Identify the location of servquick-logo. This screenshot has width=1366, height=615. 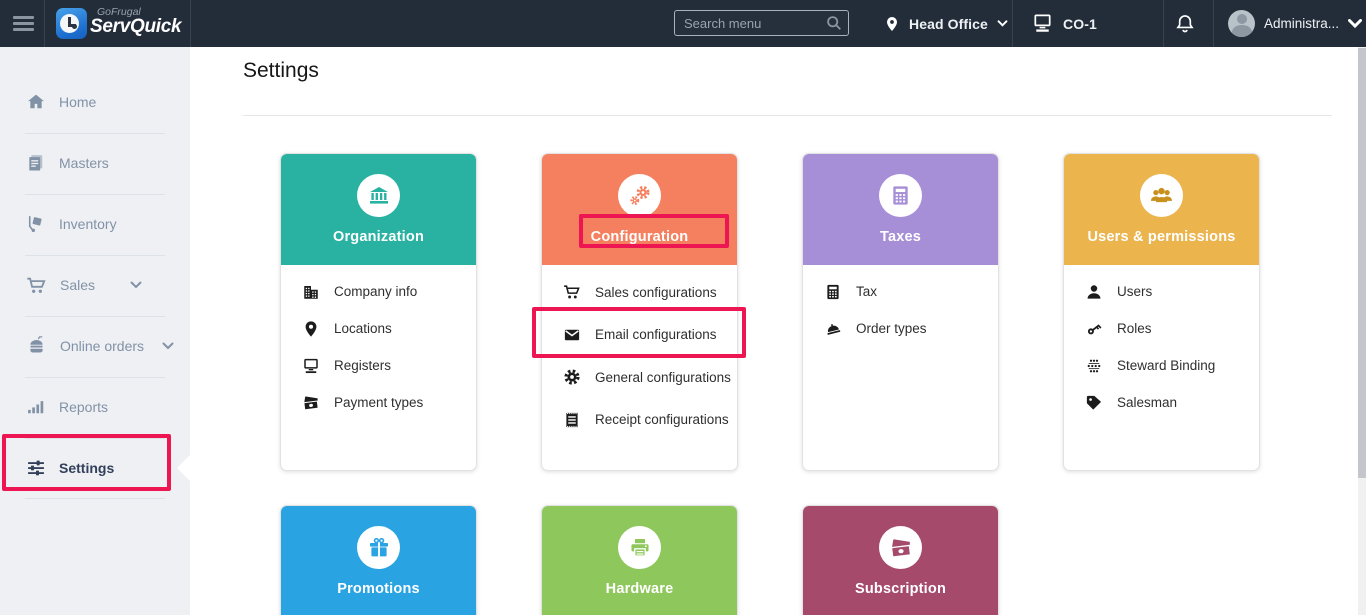
(71, 23).